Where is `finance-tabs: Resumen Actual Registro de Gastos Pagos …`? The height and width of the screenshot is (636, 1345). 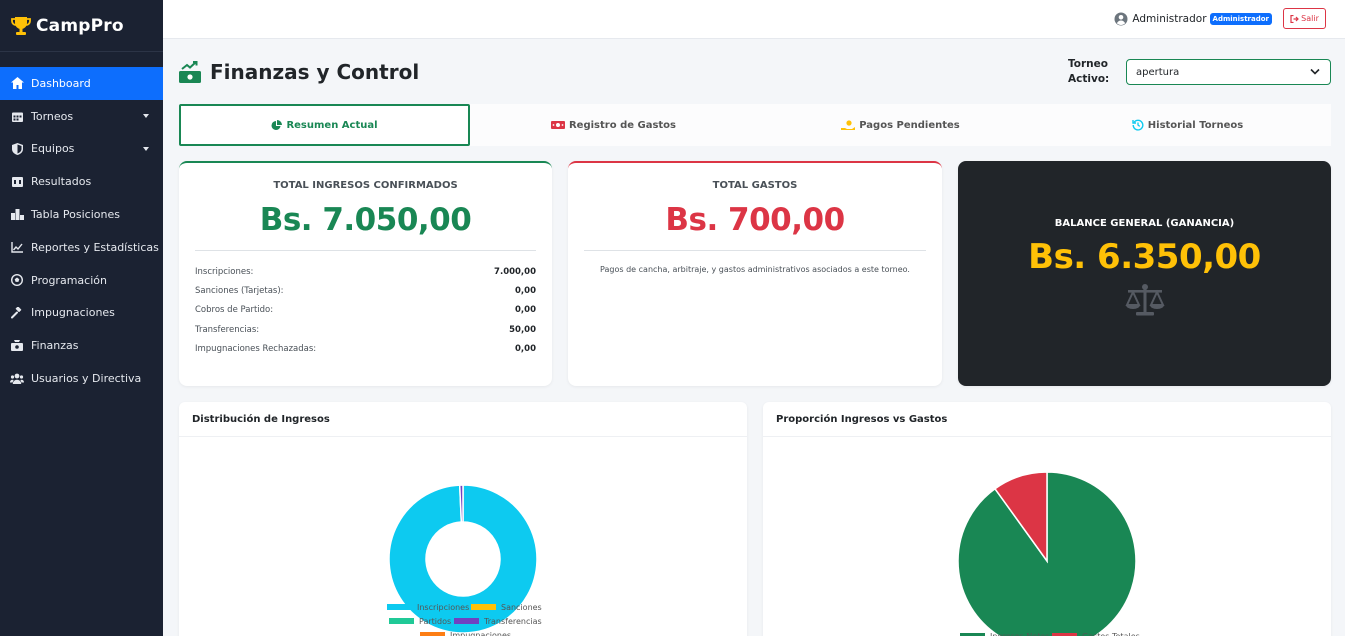
finance-tabs: Resumen Actual Registro de Gastos Pagos … is located at coordinates (755, 125).